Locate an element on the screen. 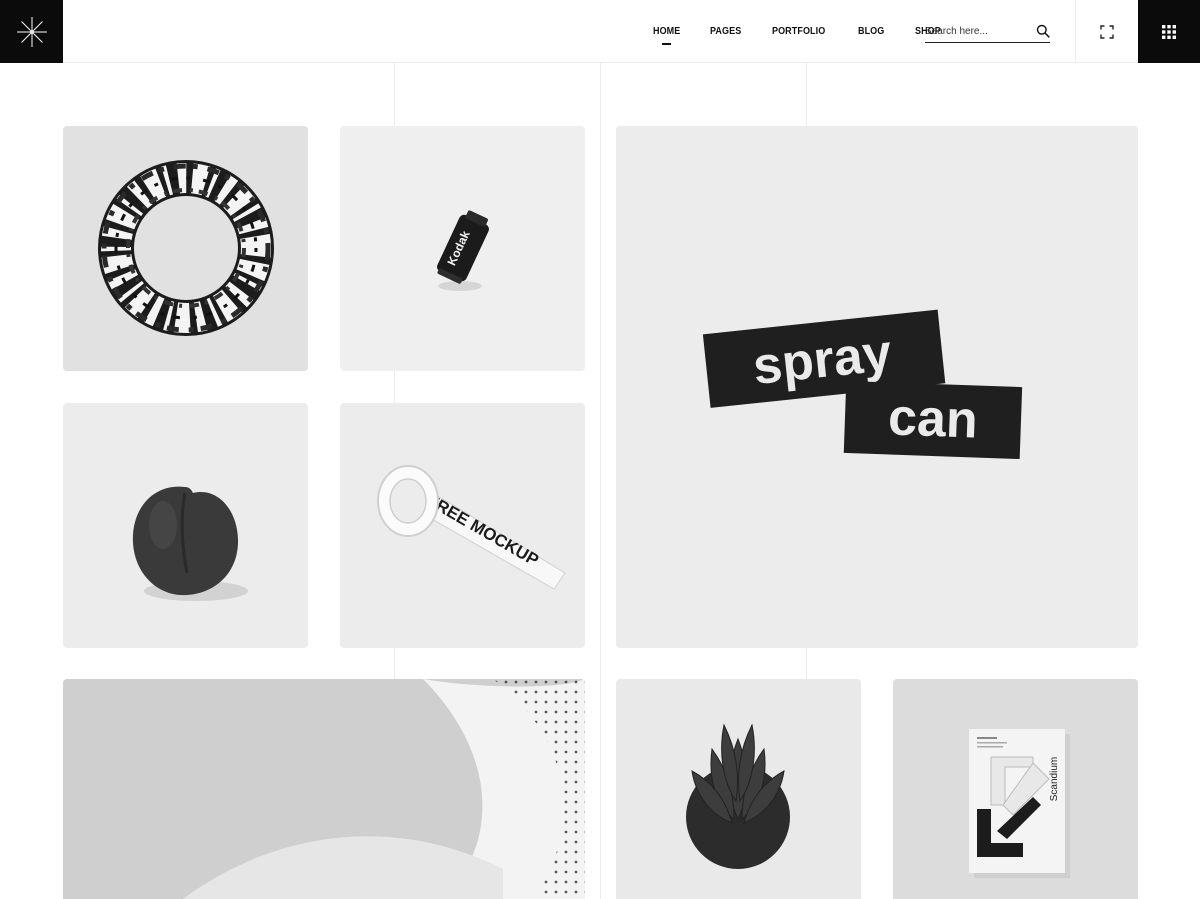 This screenshot has height=899, width=1200. nav-item-portfolio: PORTFOLIO is located at coordinates (798, 31).